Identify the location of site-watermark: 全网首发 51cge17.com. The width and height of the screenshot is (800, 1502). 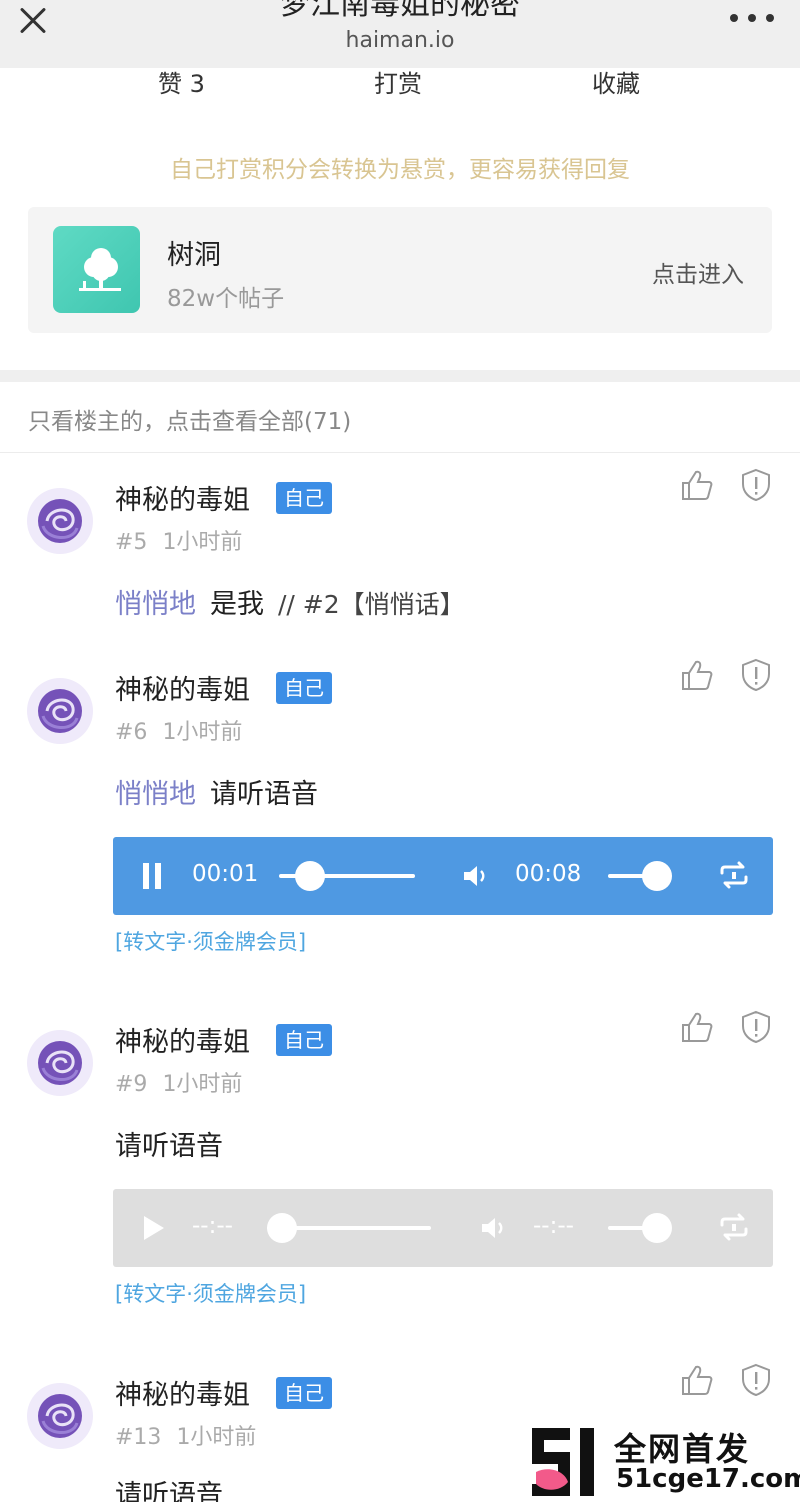
(664, 1463).